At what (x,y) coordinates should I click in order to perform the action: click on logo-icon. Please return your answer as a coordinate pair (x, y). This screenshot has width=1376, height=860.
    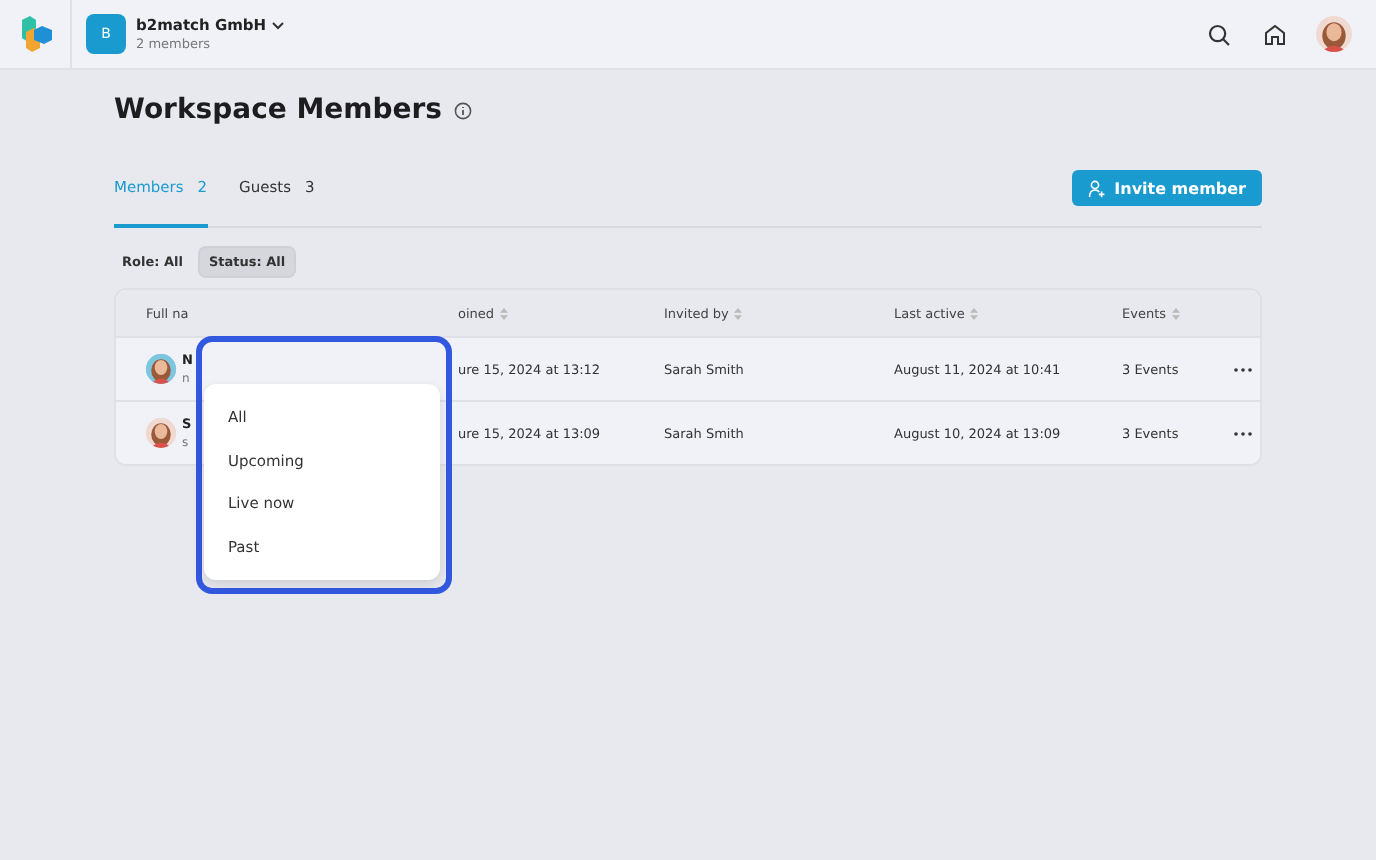
    Looking at the image, I should click on (35, 34).